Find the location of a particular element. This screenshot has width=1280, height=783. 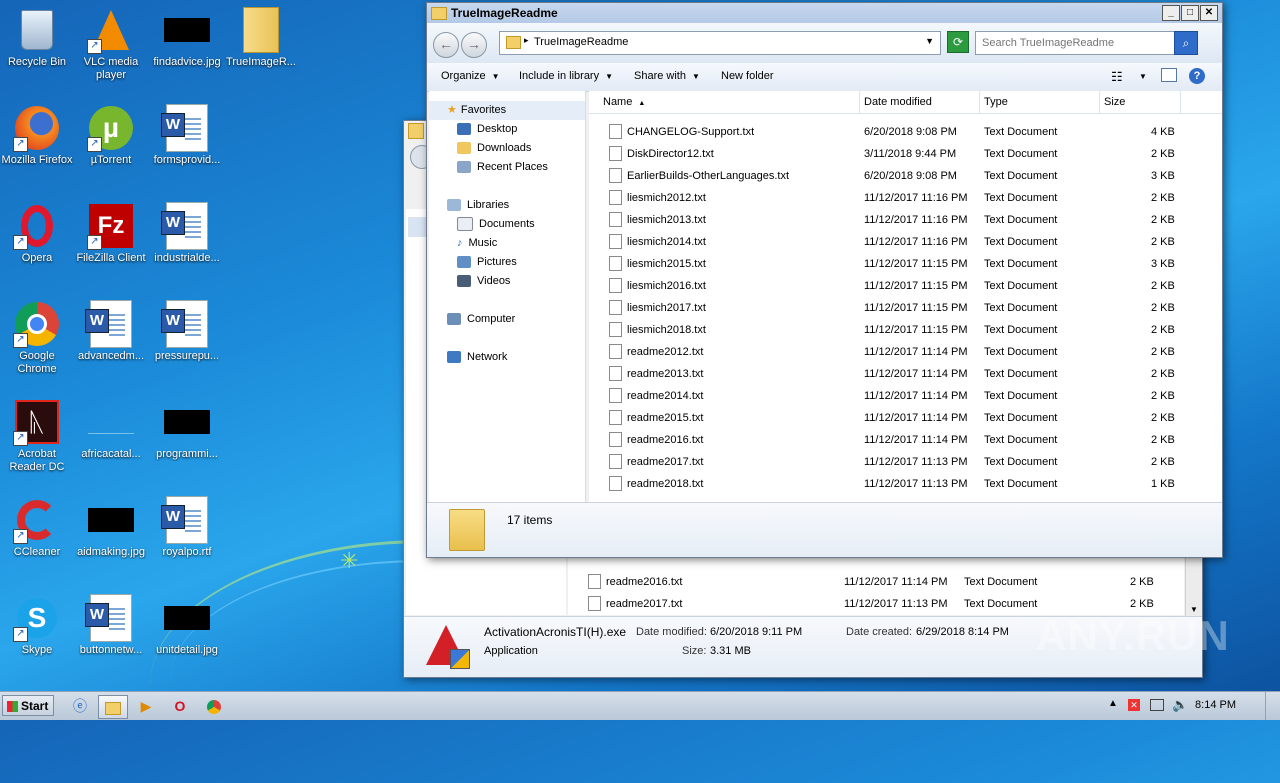

file-name-cell: liesmich2018.txt is located at coordinates (657, 330).